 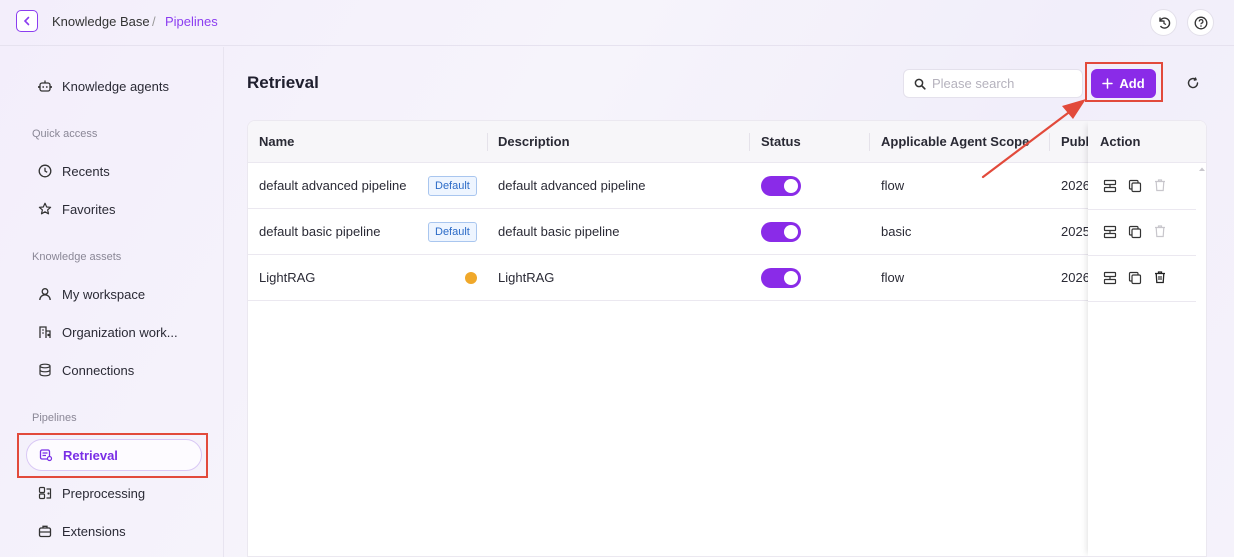 What do you see at coordinates (1201, 169) in the screenshot?
I see `scroll-up-icon` at bounding box center [1201, 169].